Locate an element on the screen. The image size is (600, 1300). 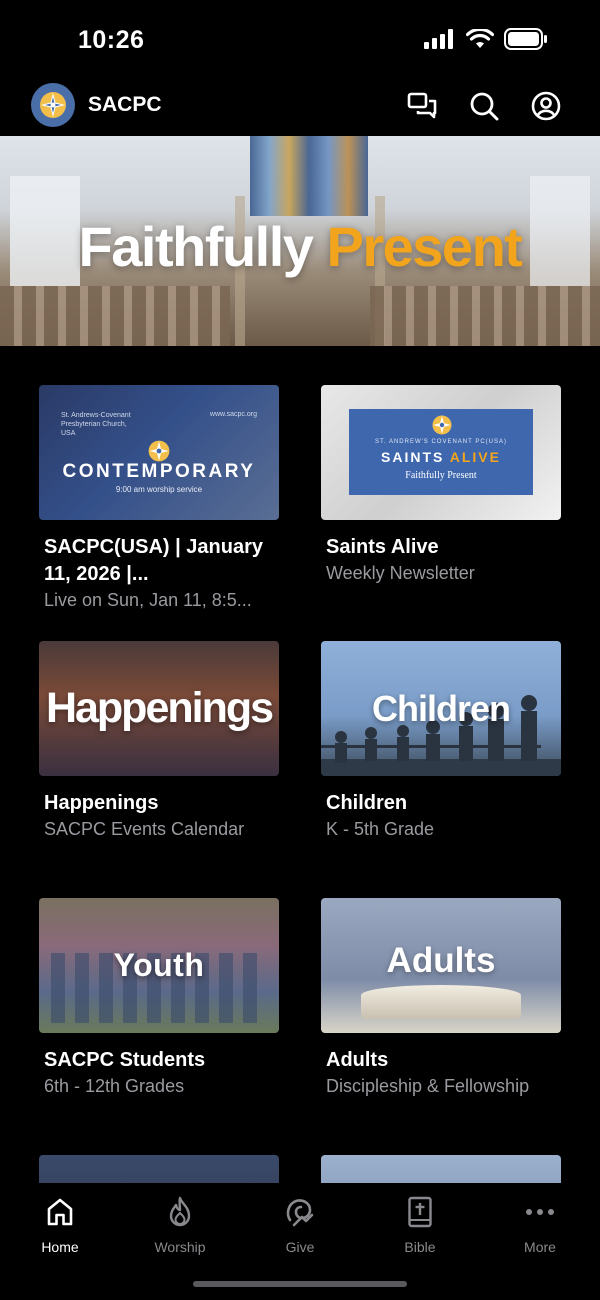
card-title: Adults is located at coordinates (357, 1060).